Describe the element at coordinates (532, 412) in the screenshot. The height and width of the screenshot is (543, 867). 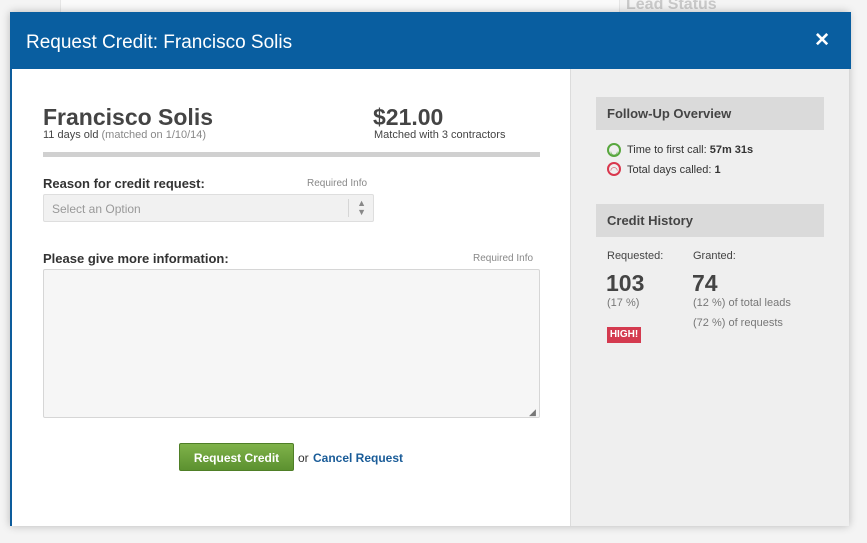
I see `resize-grip-icon: ◢` at that location.